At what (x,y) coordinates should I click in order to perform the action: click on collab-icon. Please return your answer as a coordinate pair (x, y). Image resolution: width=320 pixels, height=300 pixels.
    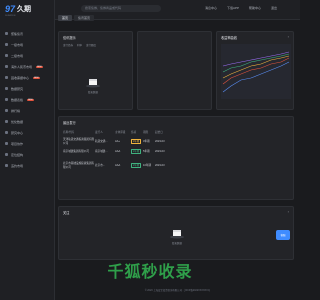
    Looking at the image, I should click on (6, 143).